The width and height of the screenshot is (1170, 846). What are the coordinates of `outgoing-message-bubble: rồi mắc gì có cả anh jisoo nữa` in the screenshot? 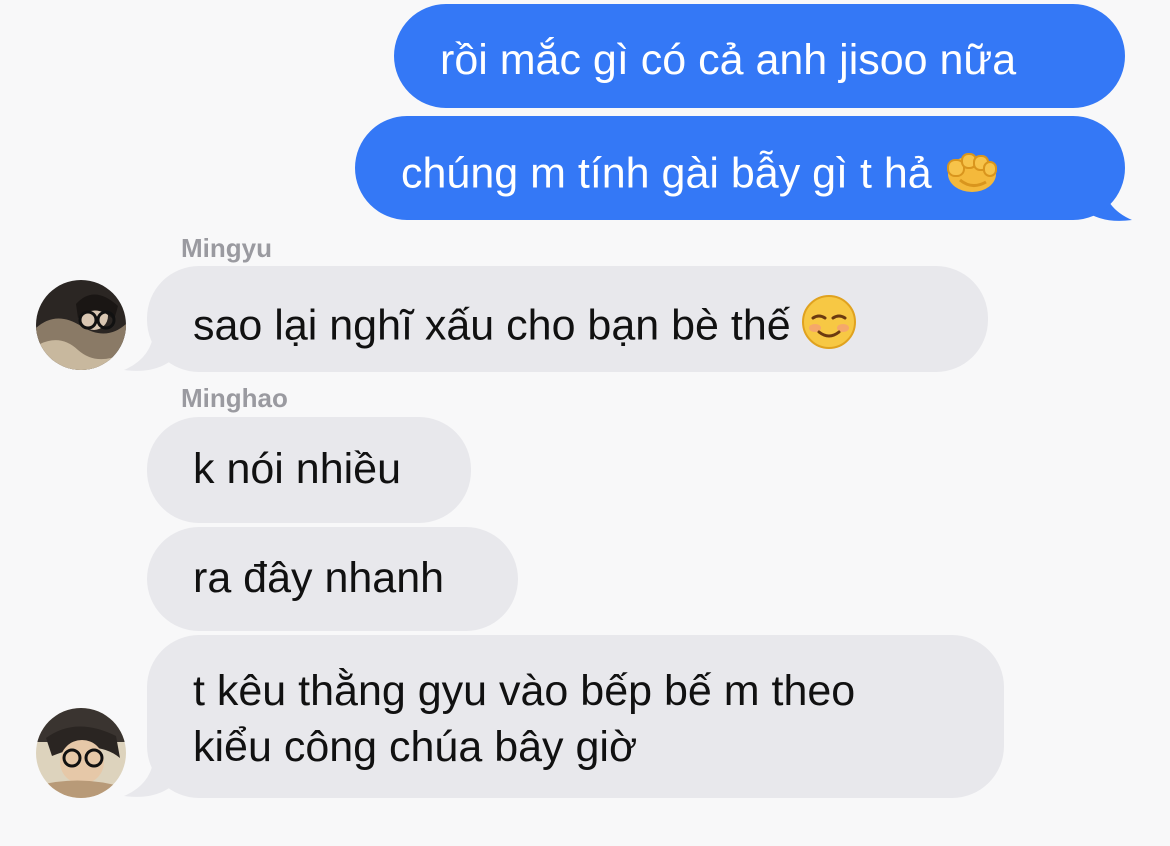 It's located at (759, 56).